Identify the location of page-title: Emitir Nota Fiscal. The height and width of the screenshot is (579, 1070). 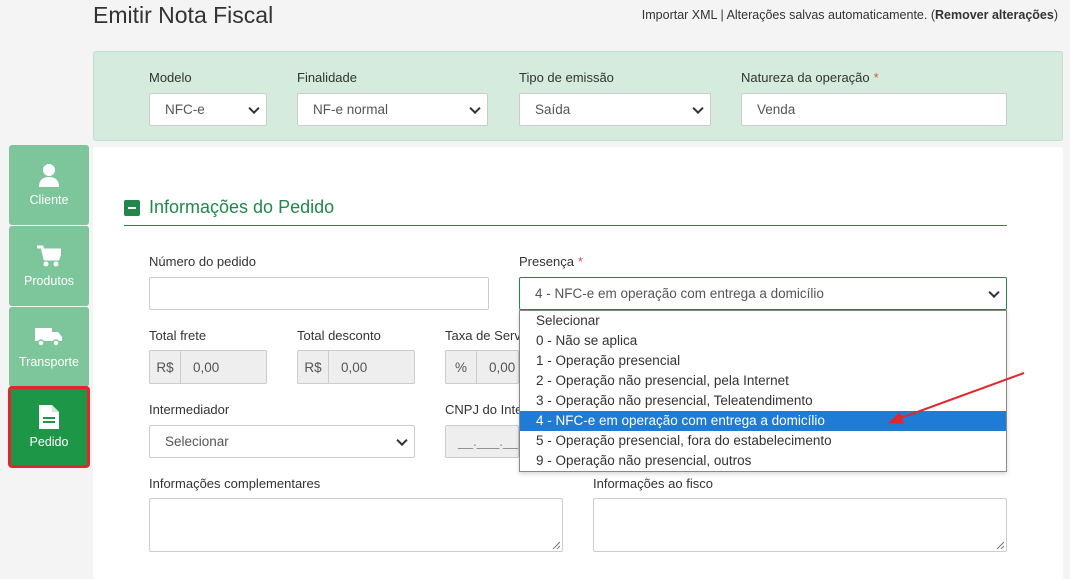
(183, 15).